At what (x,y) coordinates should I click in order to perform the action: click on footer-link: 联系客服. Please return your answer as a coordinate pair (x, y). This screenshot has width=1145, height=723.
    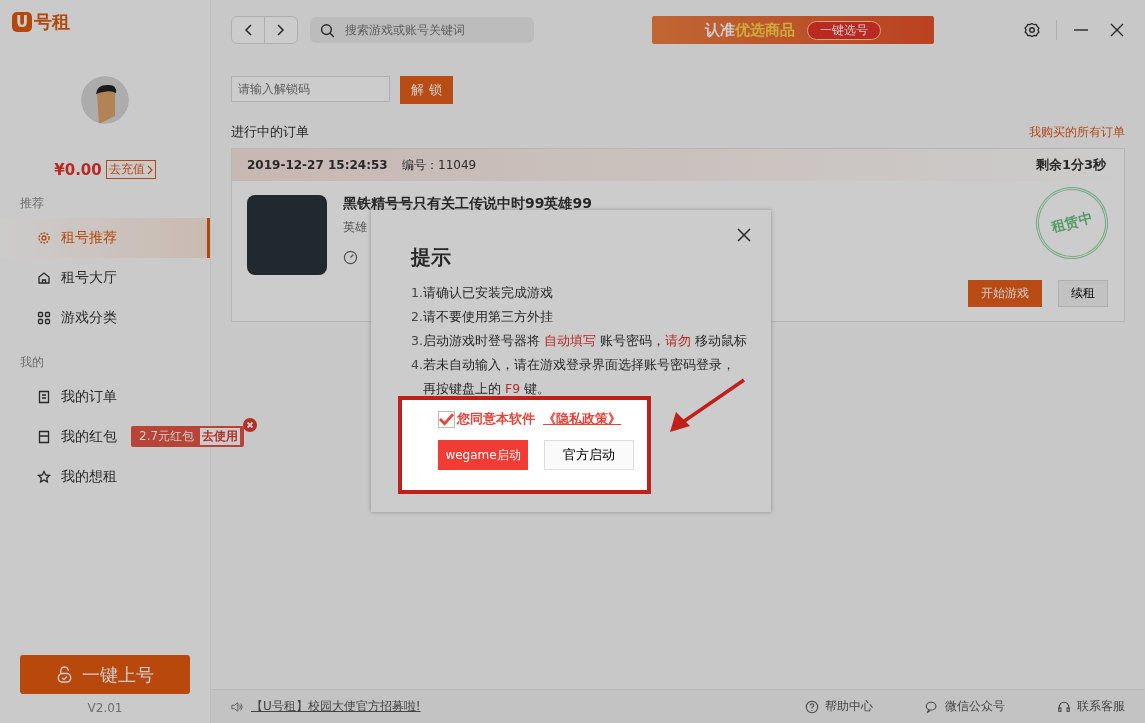
    Looking at the image, I should click on (1091, 706).